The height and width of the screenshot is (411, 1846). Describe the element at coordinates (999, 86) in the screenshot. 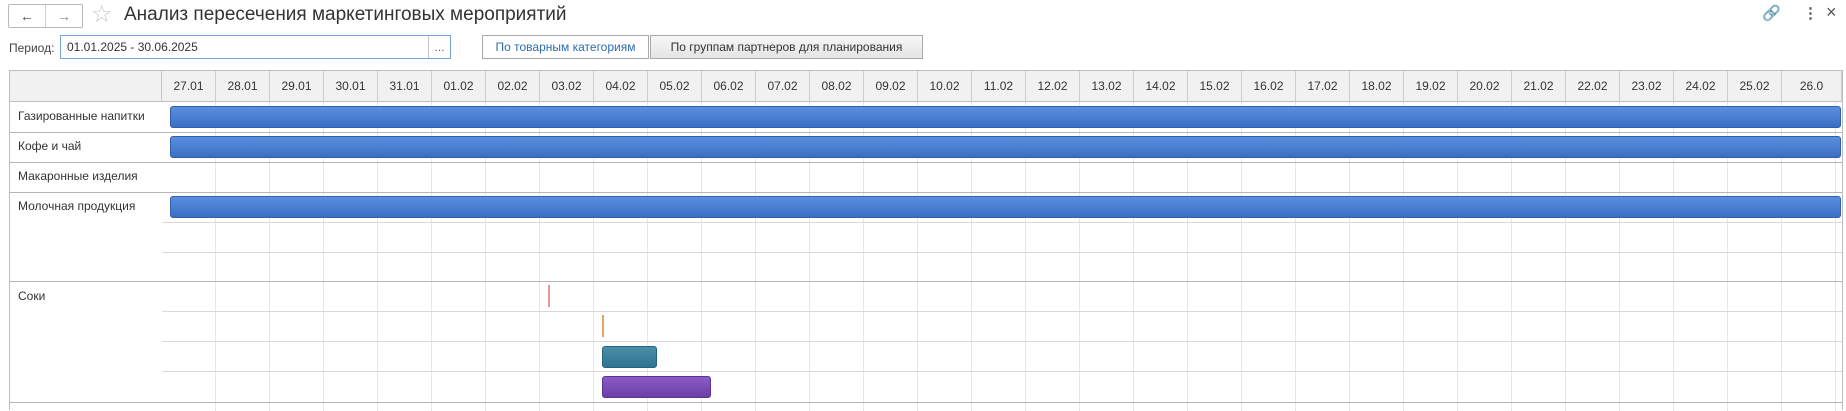

I see `date-header-cell: 11.02` at that location.